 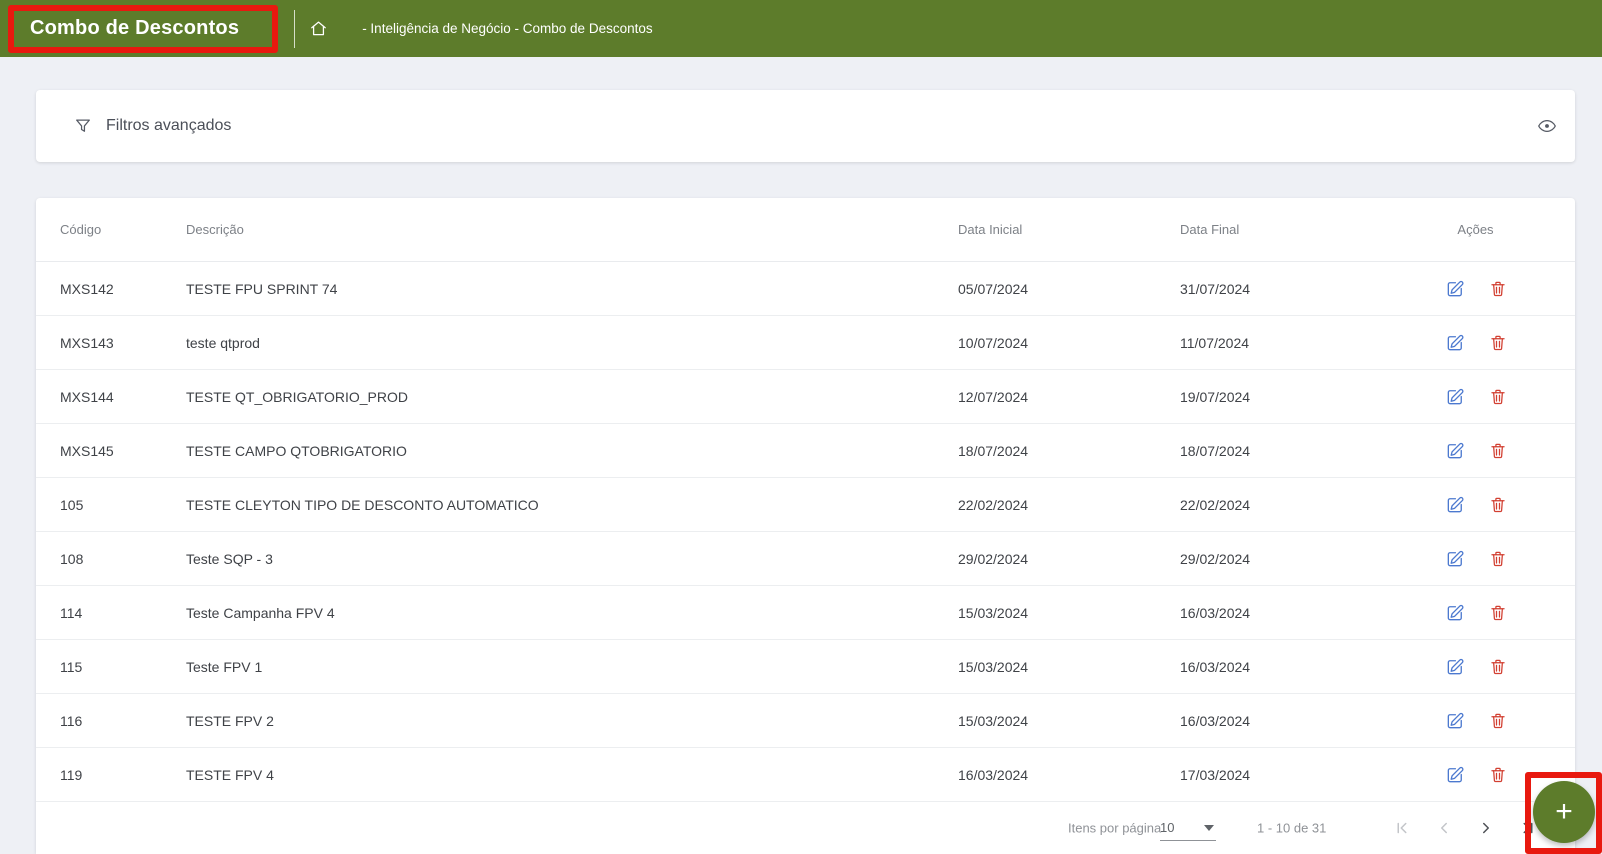 What do you see at coordinates (993, 396) in the screenshot?
I see `cell-data-inicial: 12/07/2024` at bounding box center [993, 396].